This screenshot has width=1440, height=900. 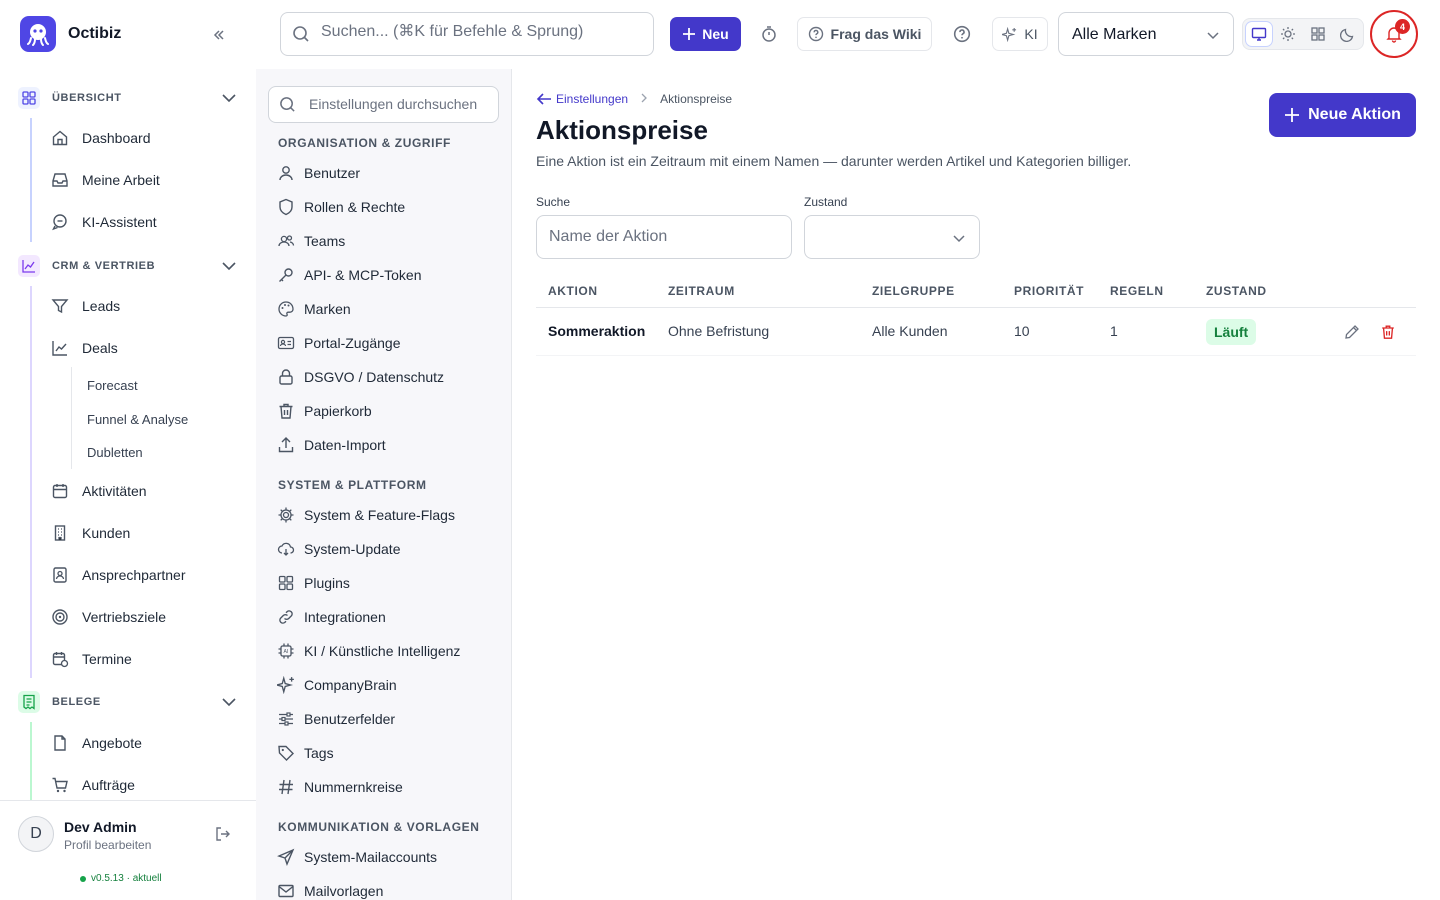 I want to click on sidebar-item-activities: Aktivitäten, so click(x=98, y=491).